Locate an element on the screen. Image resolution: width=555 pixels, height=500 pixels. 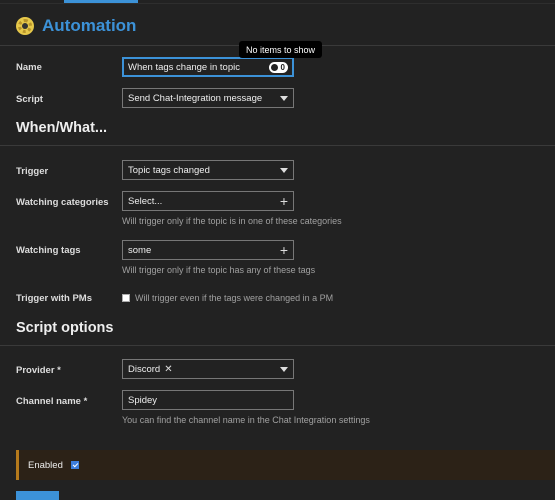
trigger-label: Trigger is located at coordinates (32, 171).